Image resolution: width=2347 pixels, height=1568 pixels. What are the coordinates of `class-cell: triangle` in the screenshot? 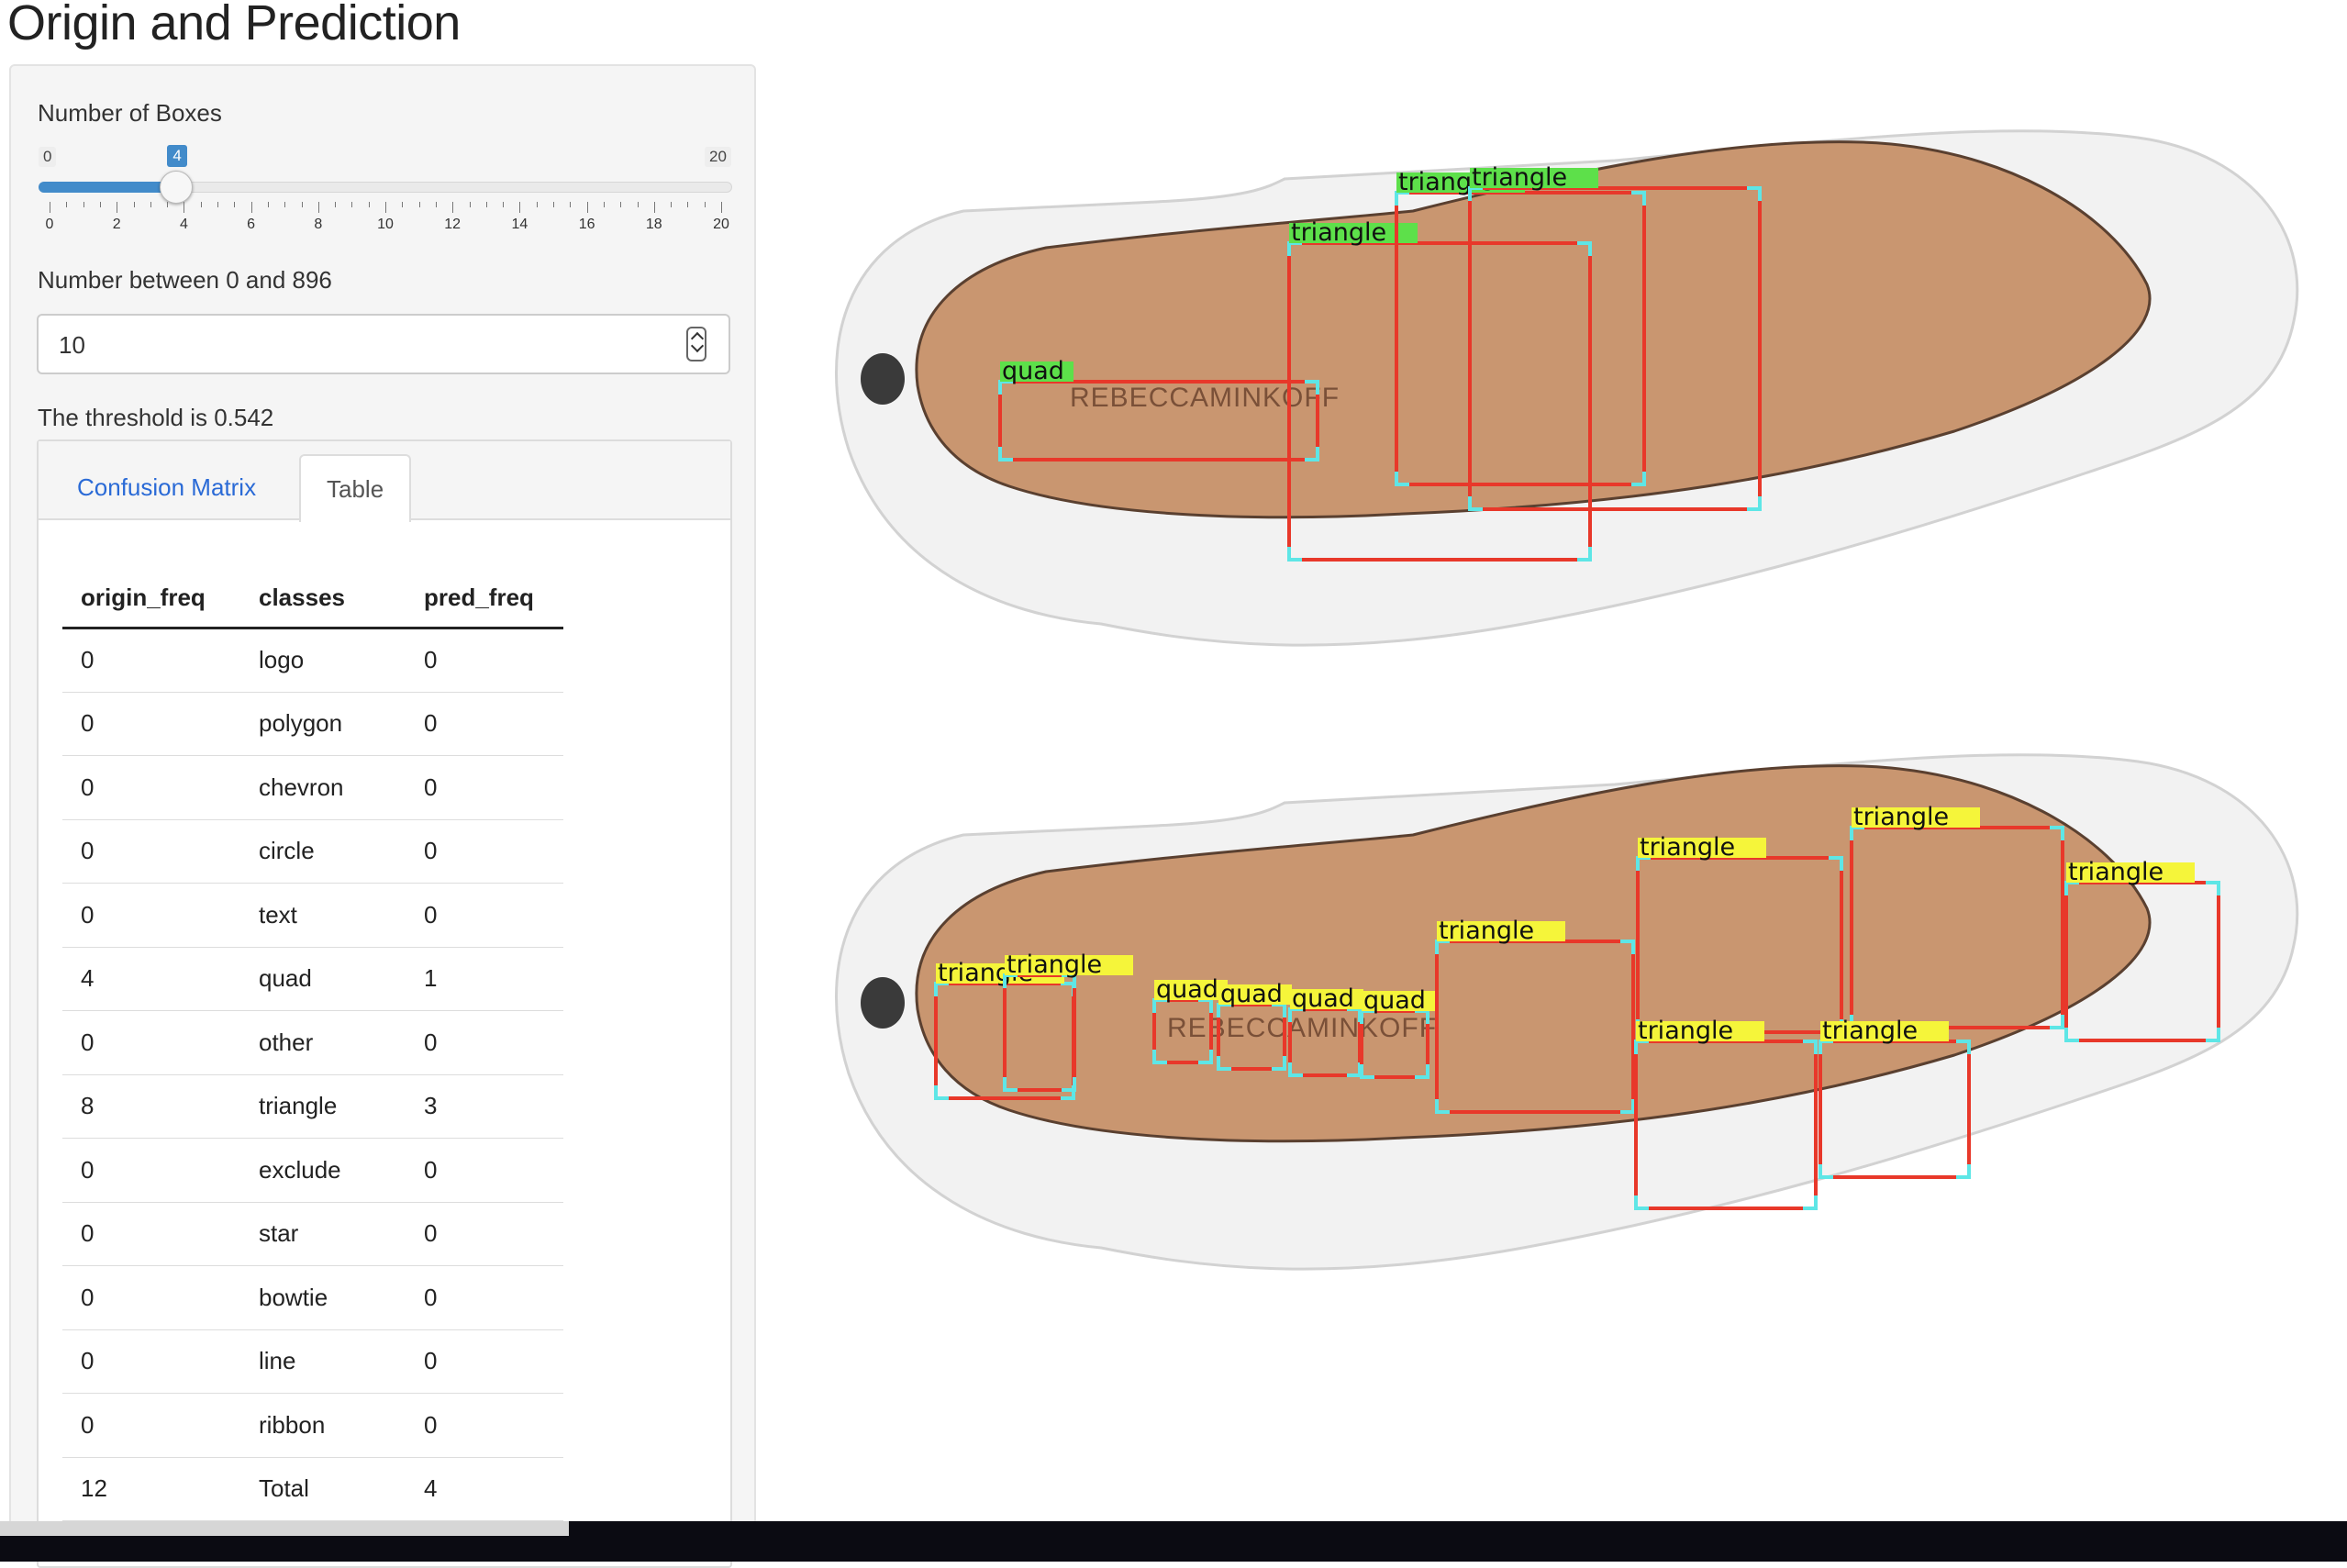 It's located at (323, 1106).